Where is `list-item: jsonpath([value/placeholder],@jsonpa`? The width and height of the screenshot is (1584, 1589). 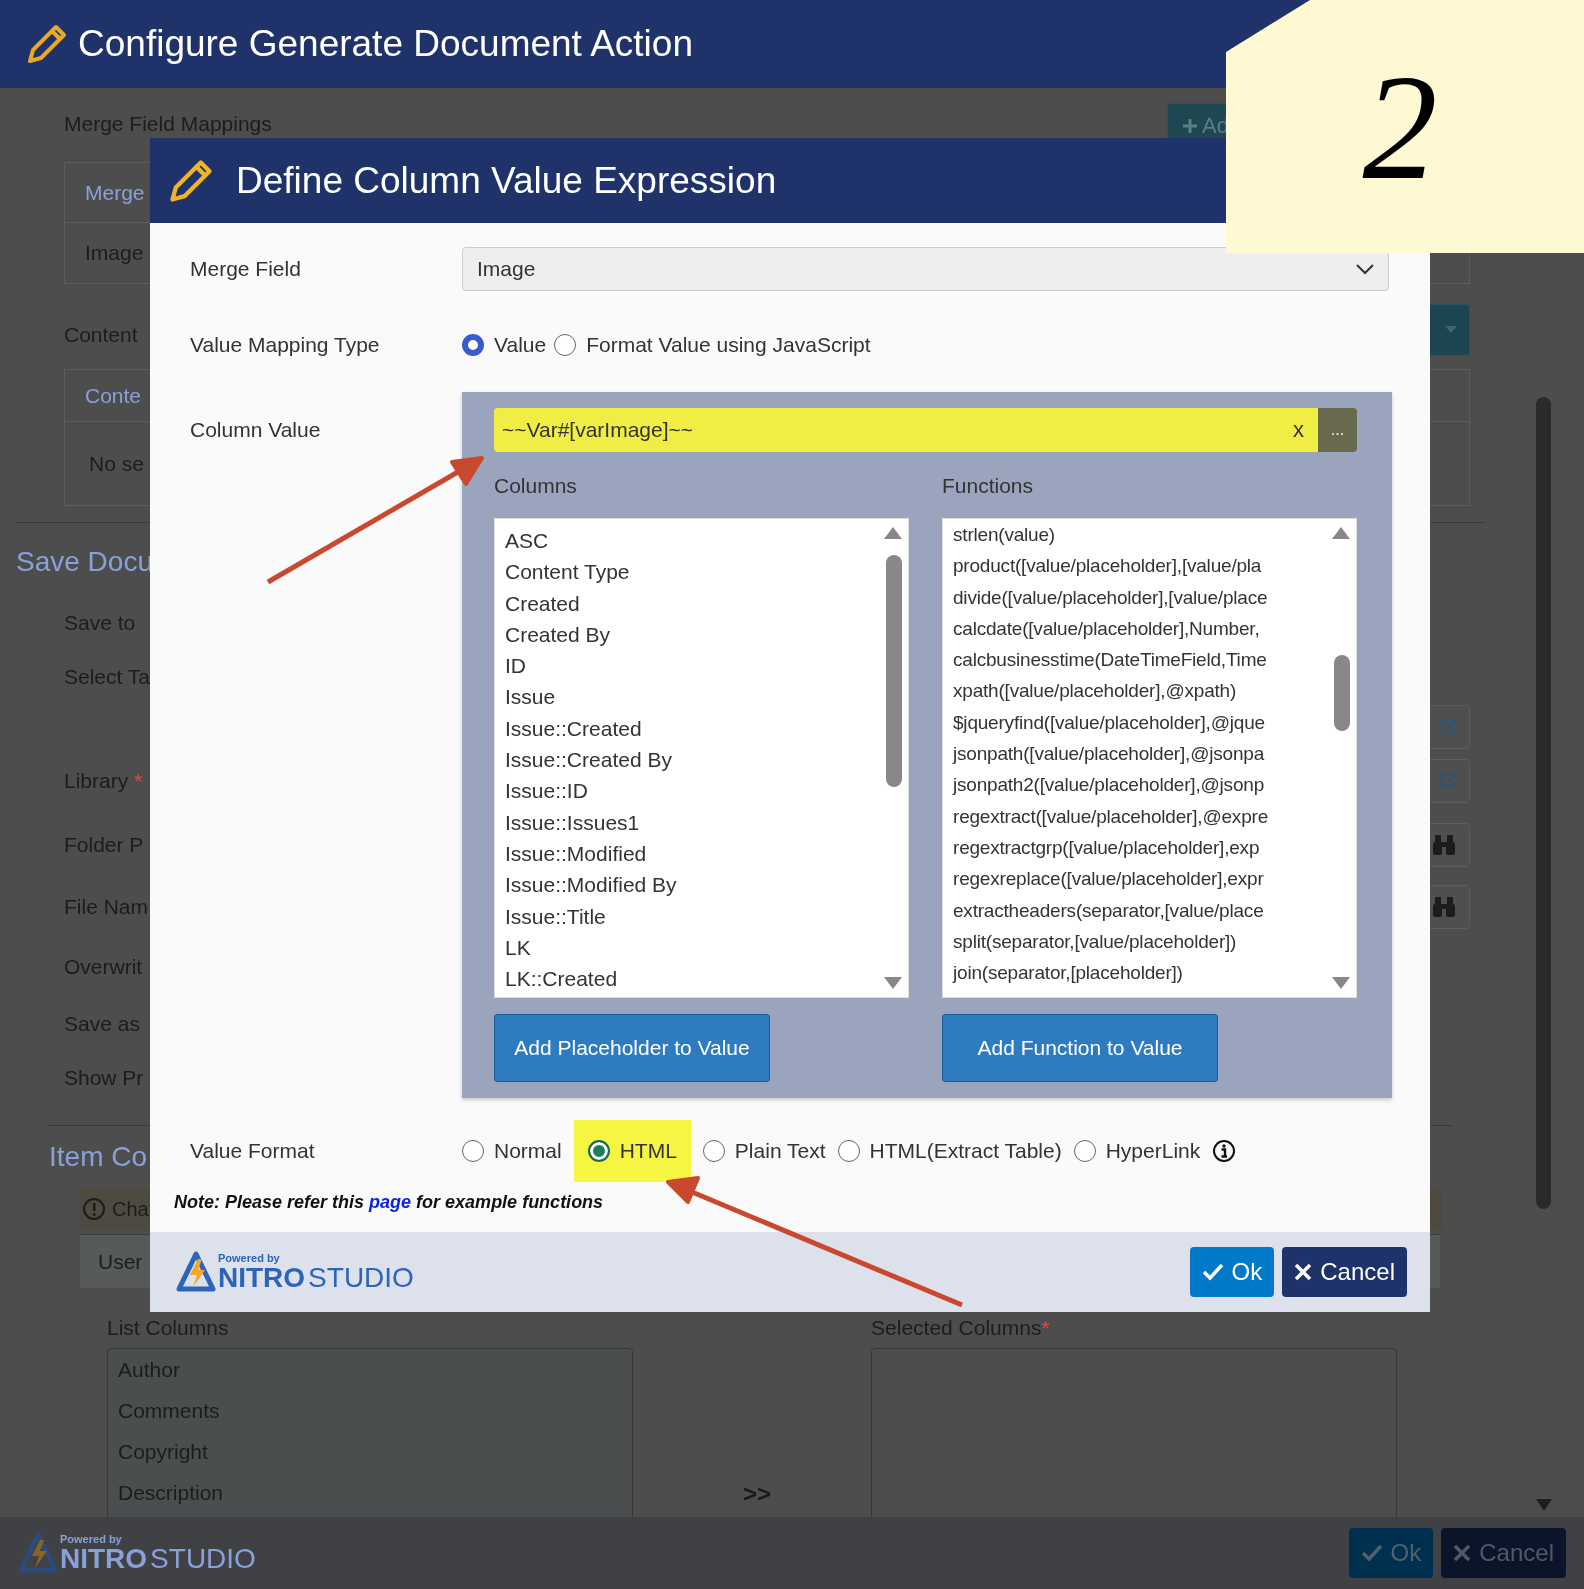 list-item: jsonpath([value/placeholder],@jsonpa is located at coordinates (1140, 754).